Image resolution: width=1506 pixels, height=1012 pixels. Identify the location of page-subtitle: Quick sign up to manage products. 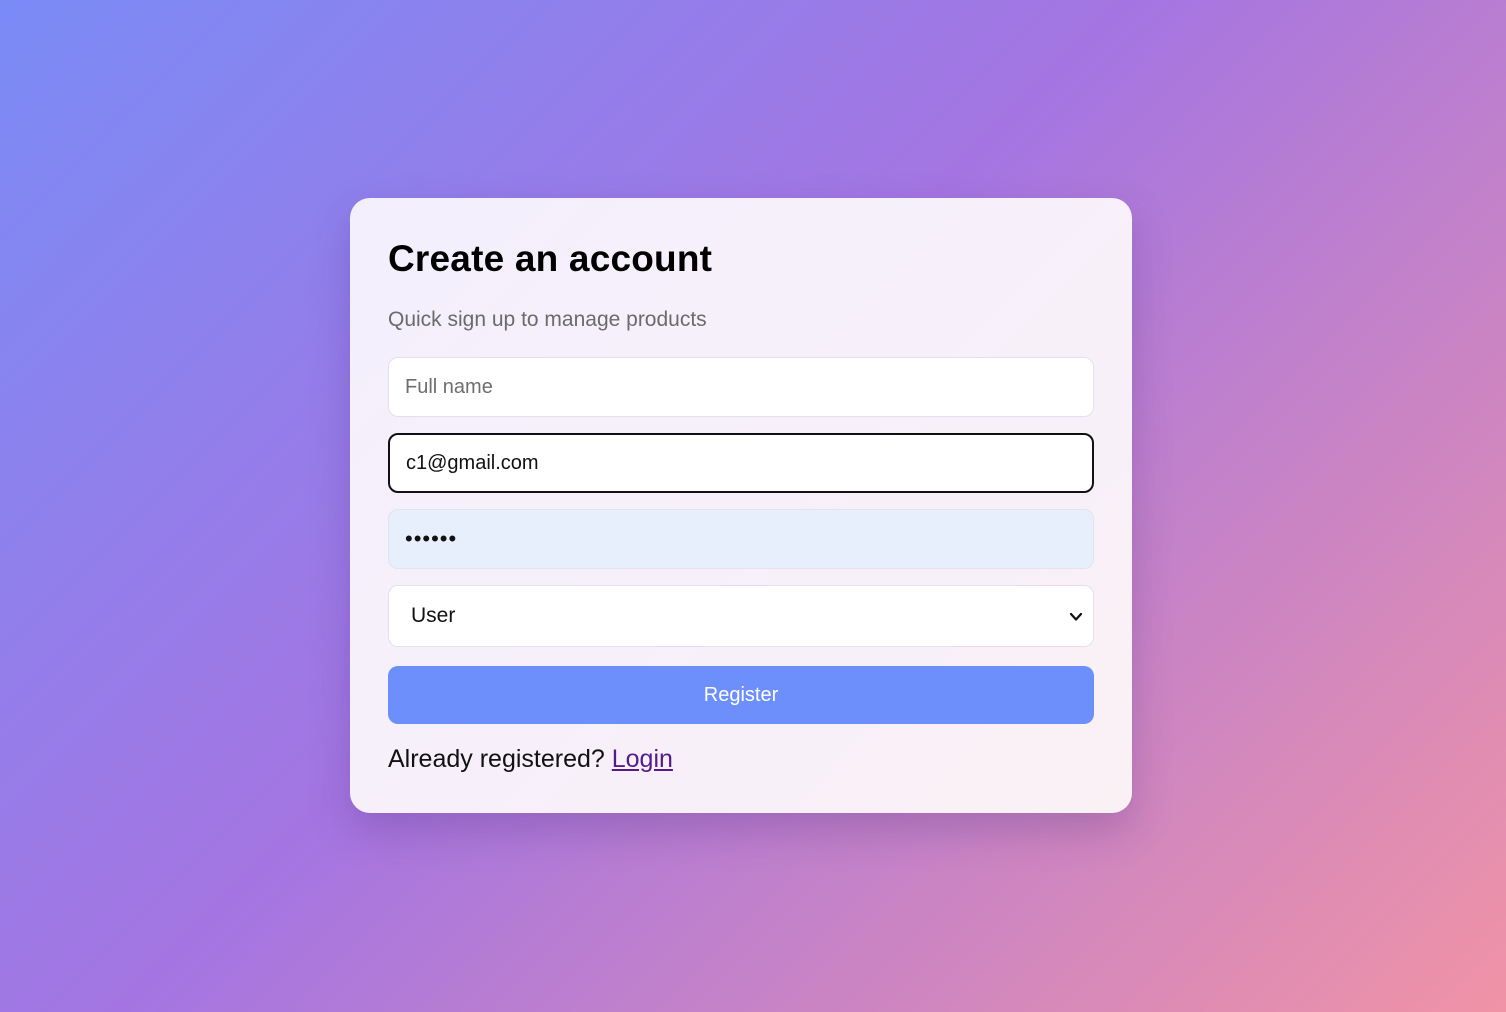
(547, 319).